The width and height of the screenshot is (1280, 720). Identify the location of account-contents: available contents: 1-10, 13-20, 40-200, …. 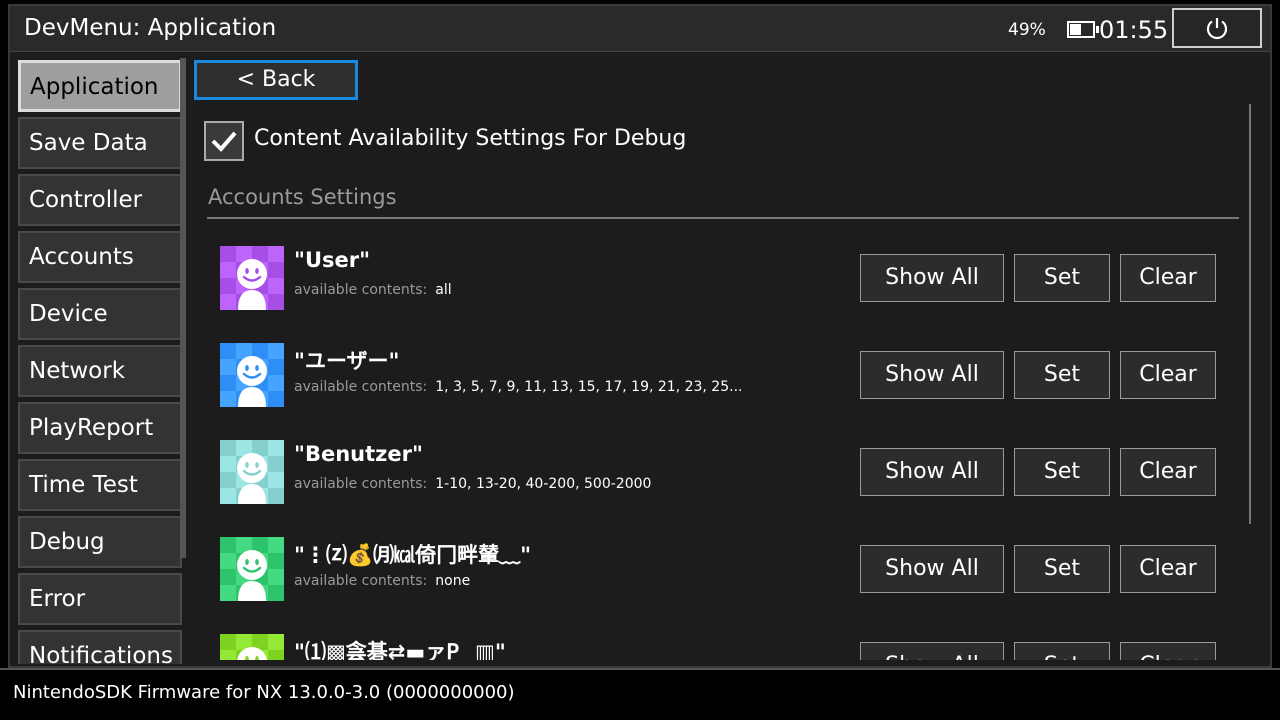
(472, 484).